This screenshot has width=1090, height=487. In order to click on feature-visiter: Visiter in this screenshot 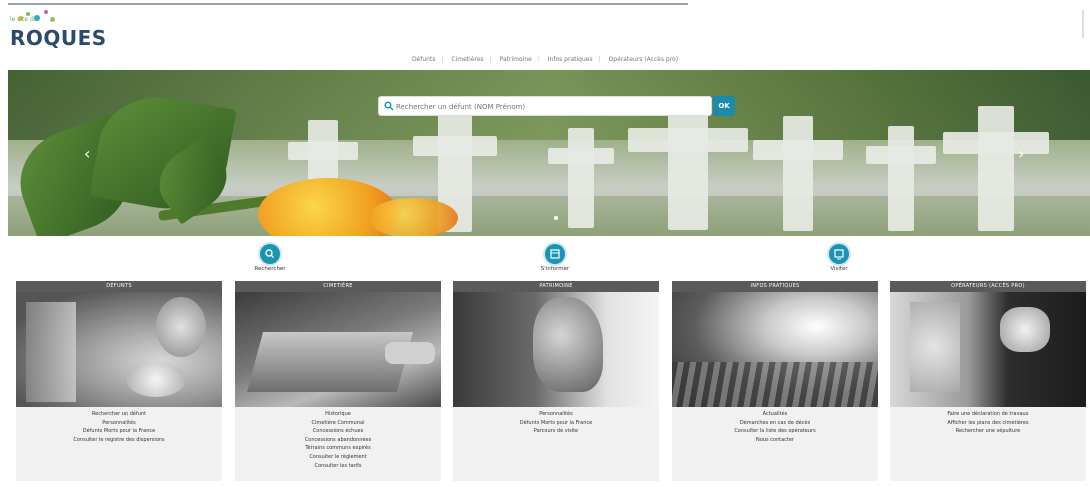, I will do `click(839, 258)`.